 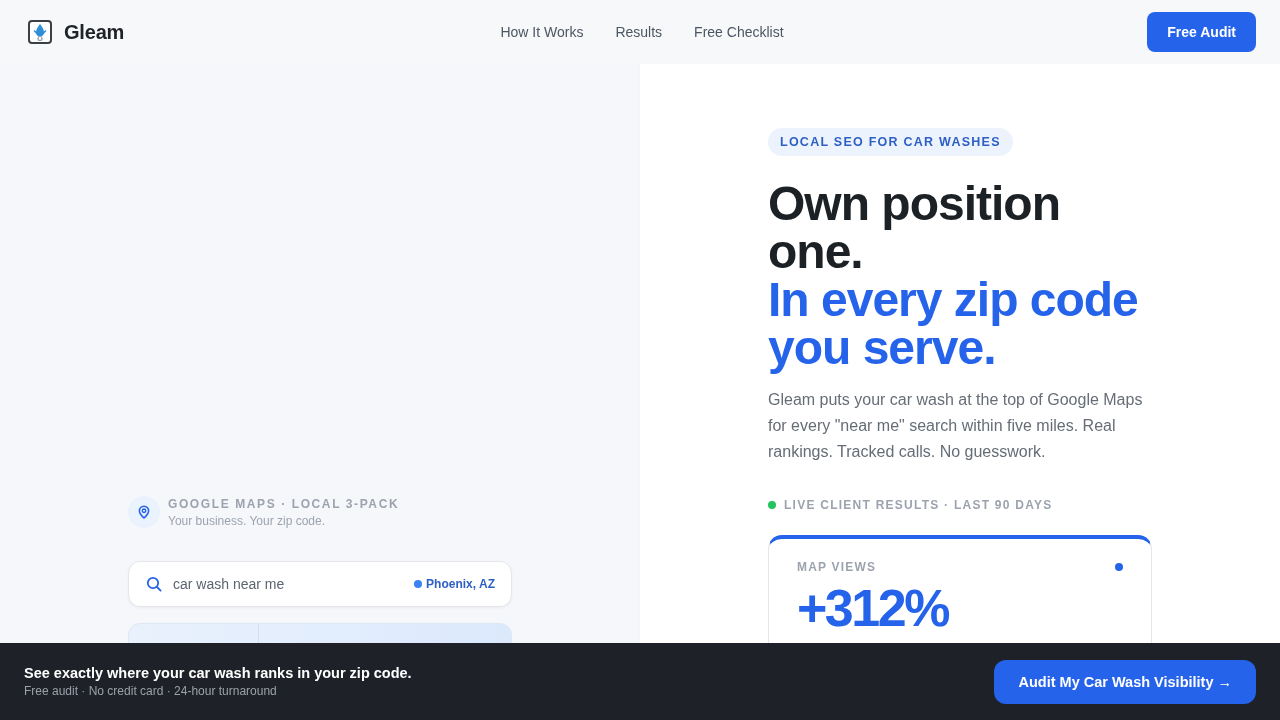 What do you see at coordinates (247, 521) in the screenshot?
I see `caption-text: Your business. Your zip code.` at bounding box center [247, 521].